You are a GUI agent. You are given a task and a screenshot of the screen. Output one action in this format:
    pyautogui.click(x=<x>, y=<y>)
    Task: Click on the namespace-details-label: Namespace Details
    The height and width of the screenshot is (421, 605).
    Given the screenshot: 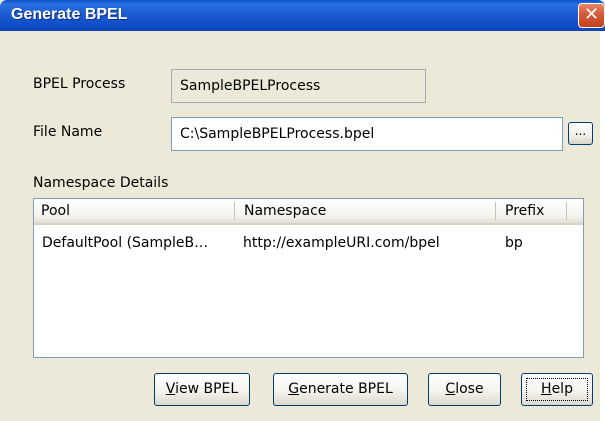 What is the action you would take?
    pyautogui.click(x=101, y=183)
    